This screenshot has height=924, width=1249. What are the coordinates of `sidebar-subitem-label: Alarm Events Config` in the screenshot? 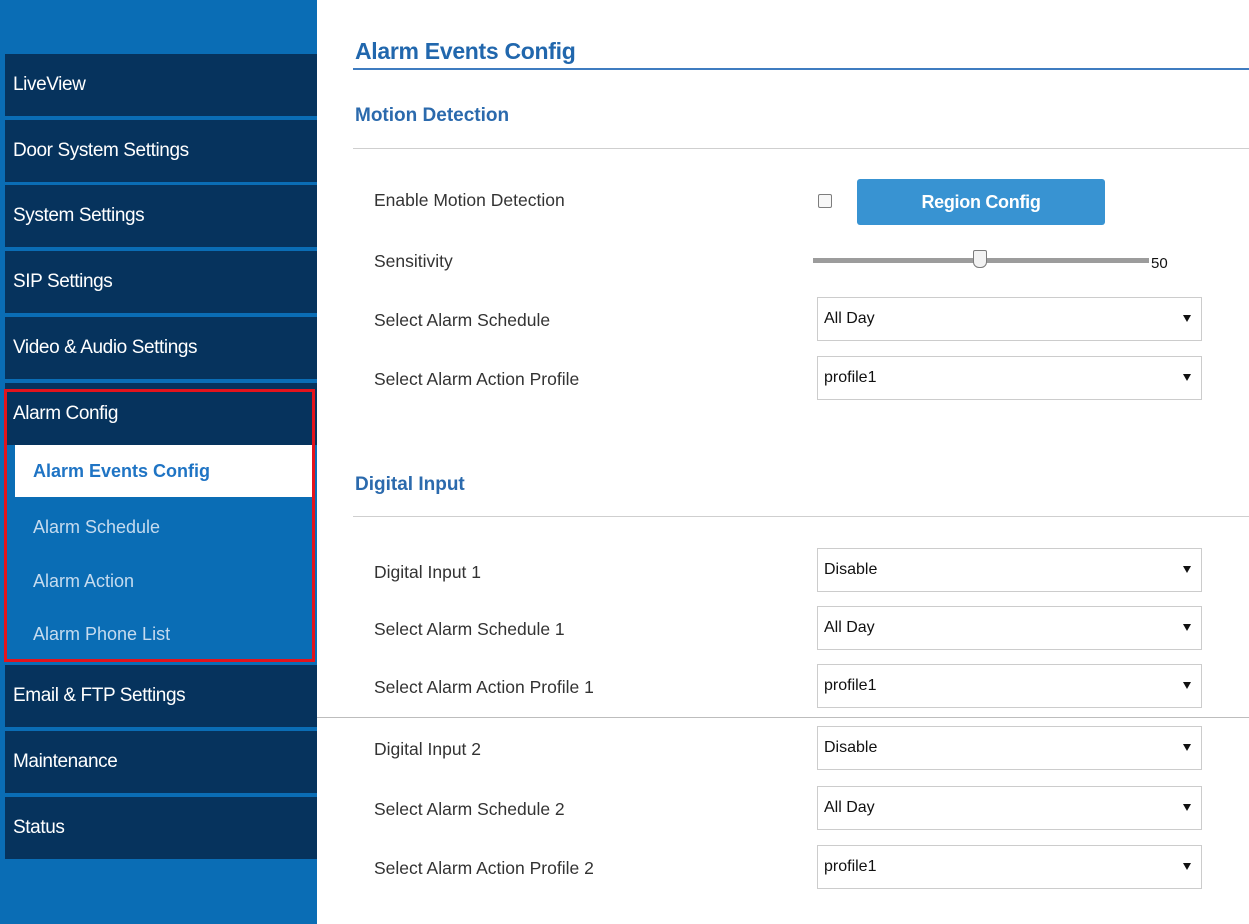 It's located at (122, 470).